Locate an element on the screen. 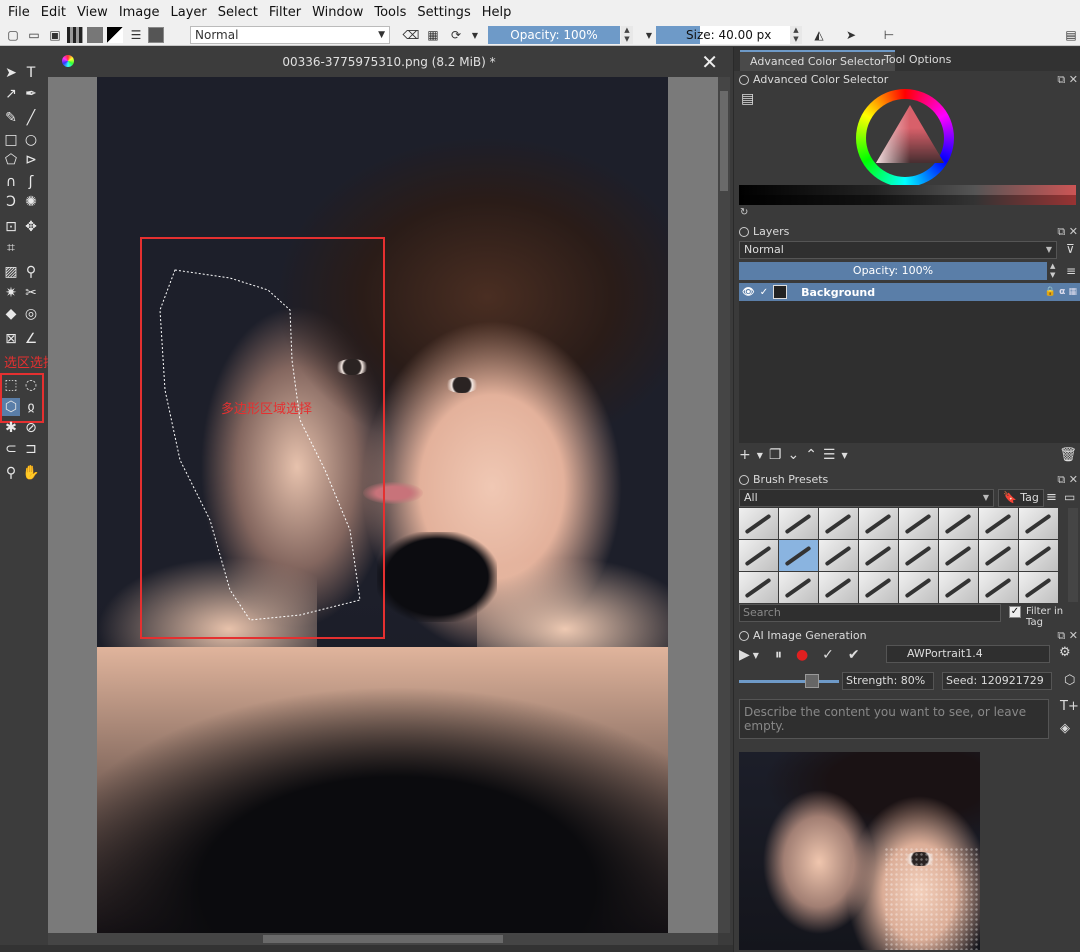 This screenshot has height=952, width=1080. size-spinner: ▲ ▼ is located at coordinates (796, 35).